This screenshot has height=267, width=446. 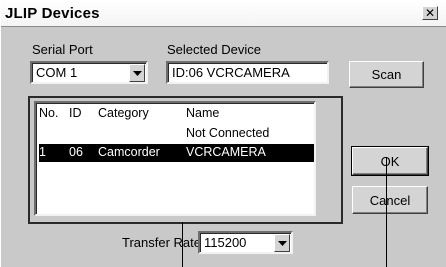 I want to click on row-name: VCRCAMERA, so click(x=226, y=152).